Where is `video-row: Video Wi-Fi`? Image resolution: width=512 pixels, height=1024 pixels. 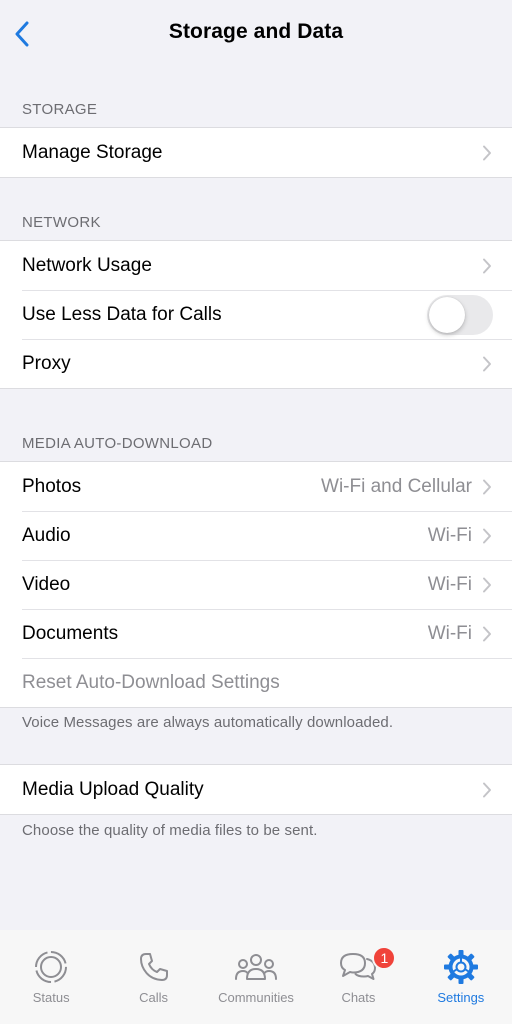
video-row: Video Wi-Fi is located at coordinates (256, 584).